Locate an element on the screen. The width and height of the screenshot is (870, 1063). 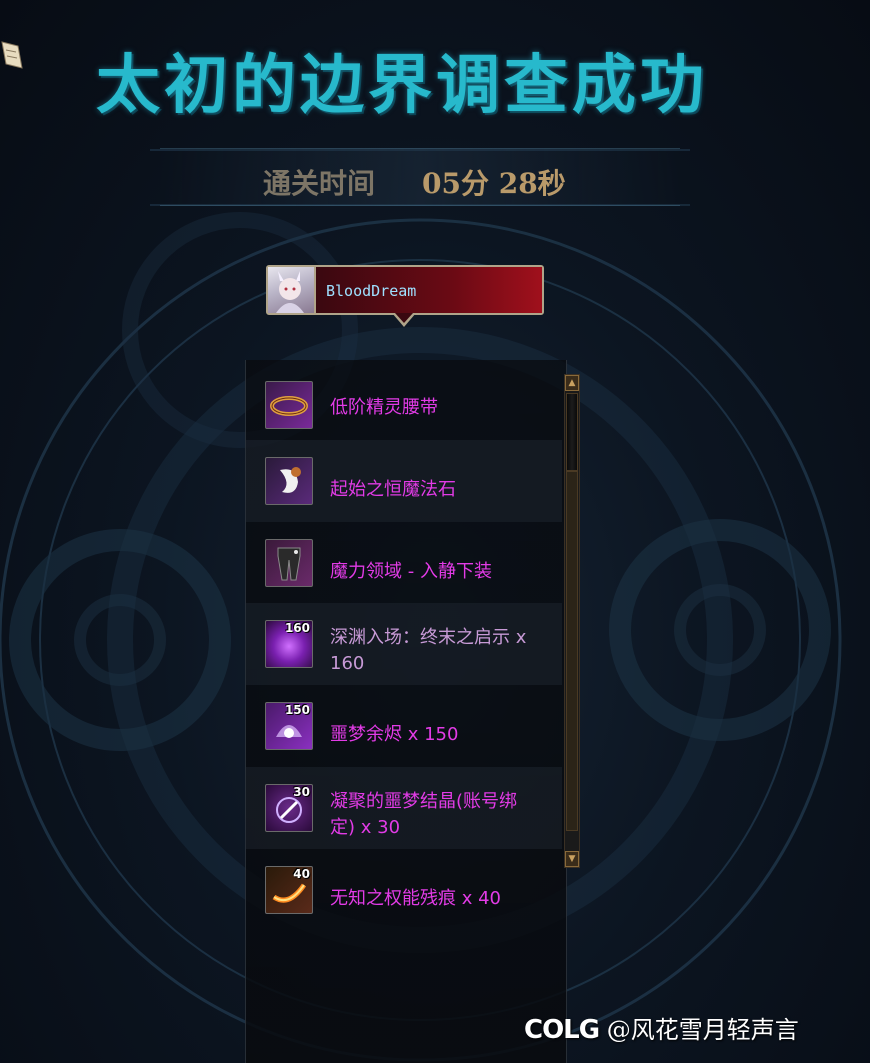
player-name-box: BloodDream is located at coordinates (429, 290).